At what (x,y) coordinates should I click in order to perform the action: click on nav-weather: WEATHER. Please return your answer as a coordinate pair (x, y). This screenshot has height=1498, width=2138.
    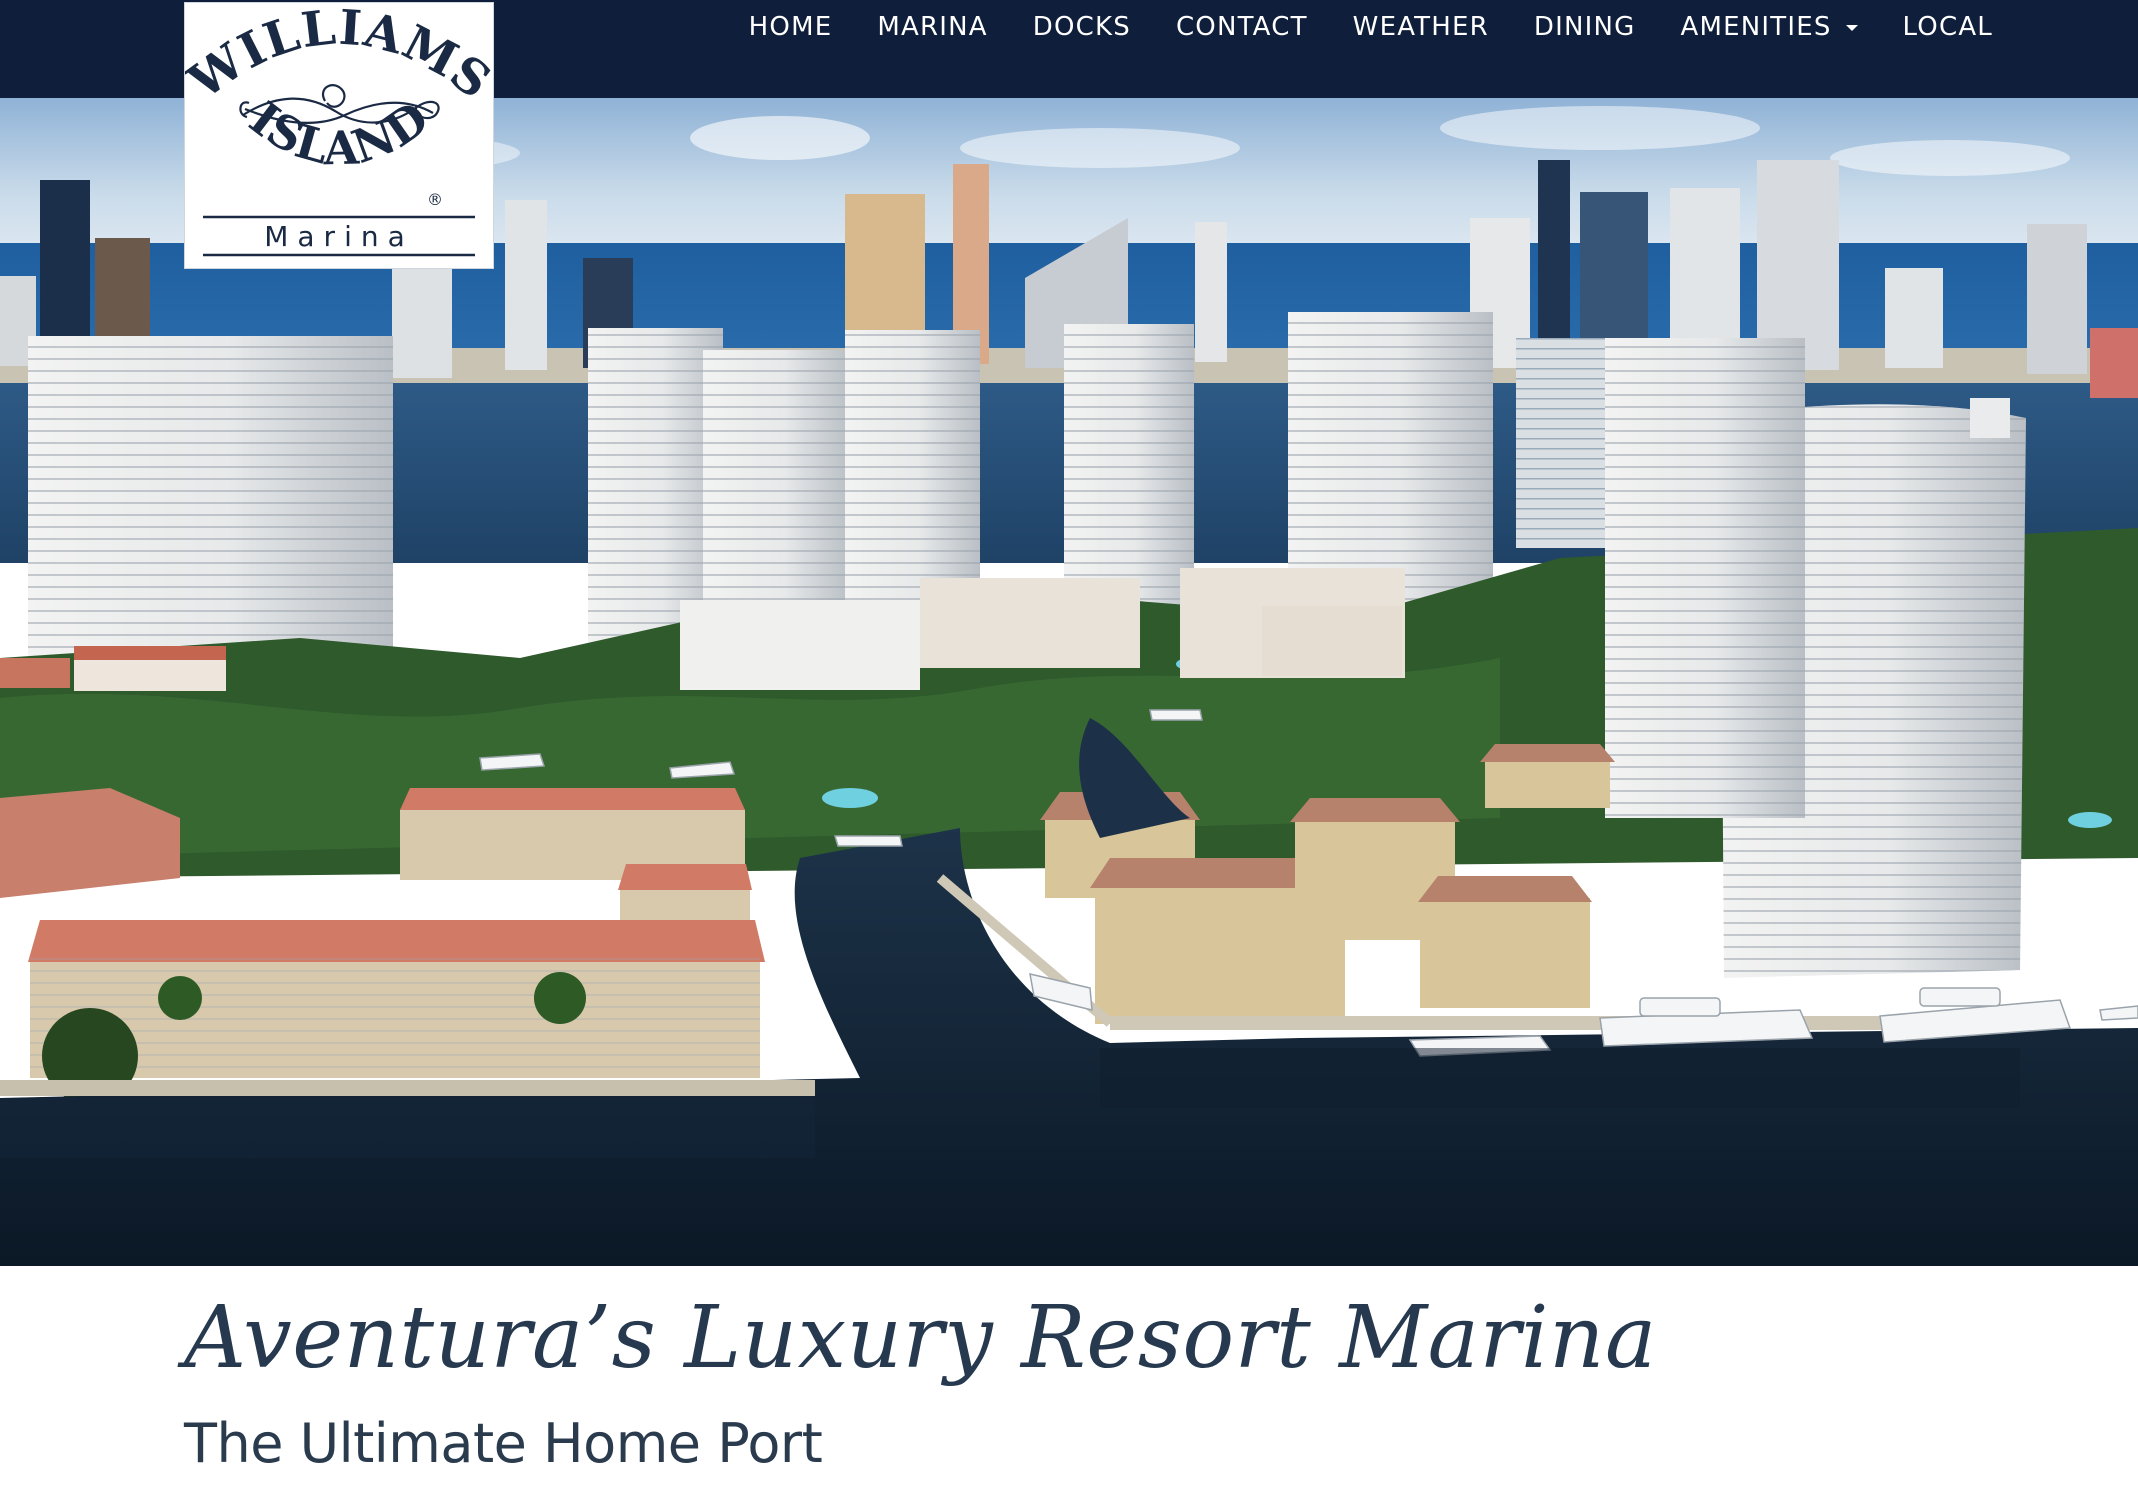
    Looking at the image, I should click on (1421, 27).